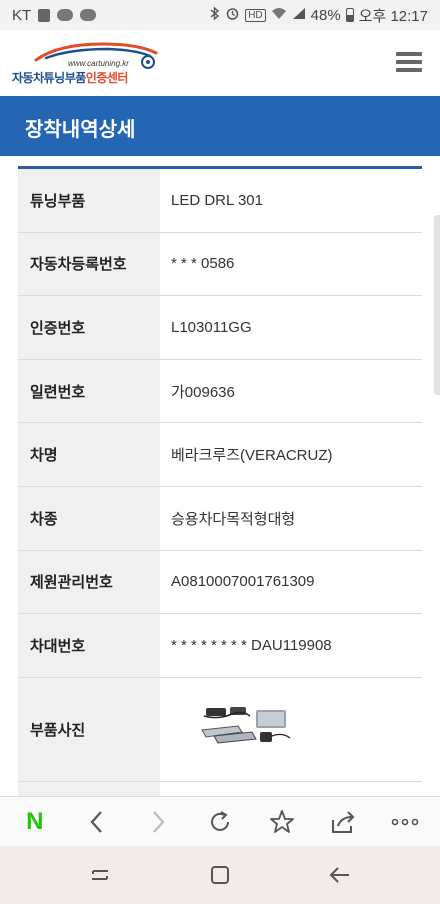 This screenshot has height=904, width=440. I want to click on more-icon, so click(405, 821).